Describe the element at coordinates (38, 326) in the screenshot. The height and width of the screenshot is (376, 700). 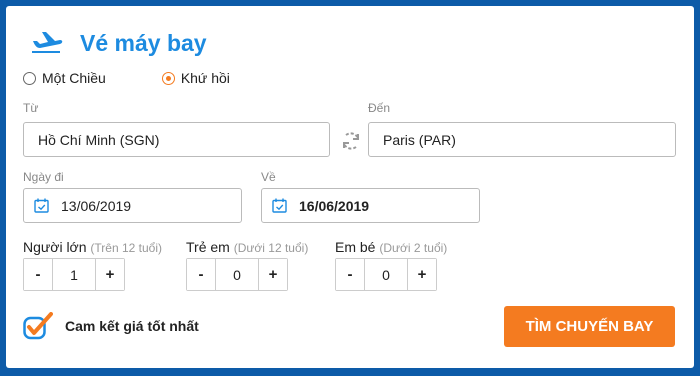
I see `checkbox-checked-icon` at that location.